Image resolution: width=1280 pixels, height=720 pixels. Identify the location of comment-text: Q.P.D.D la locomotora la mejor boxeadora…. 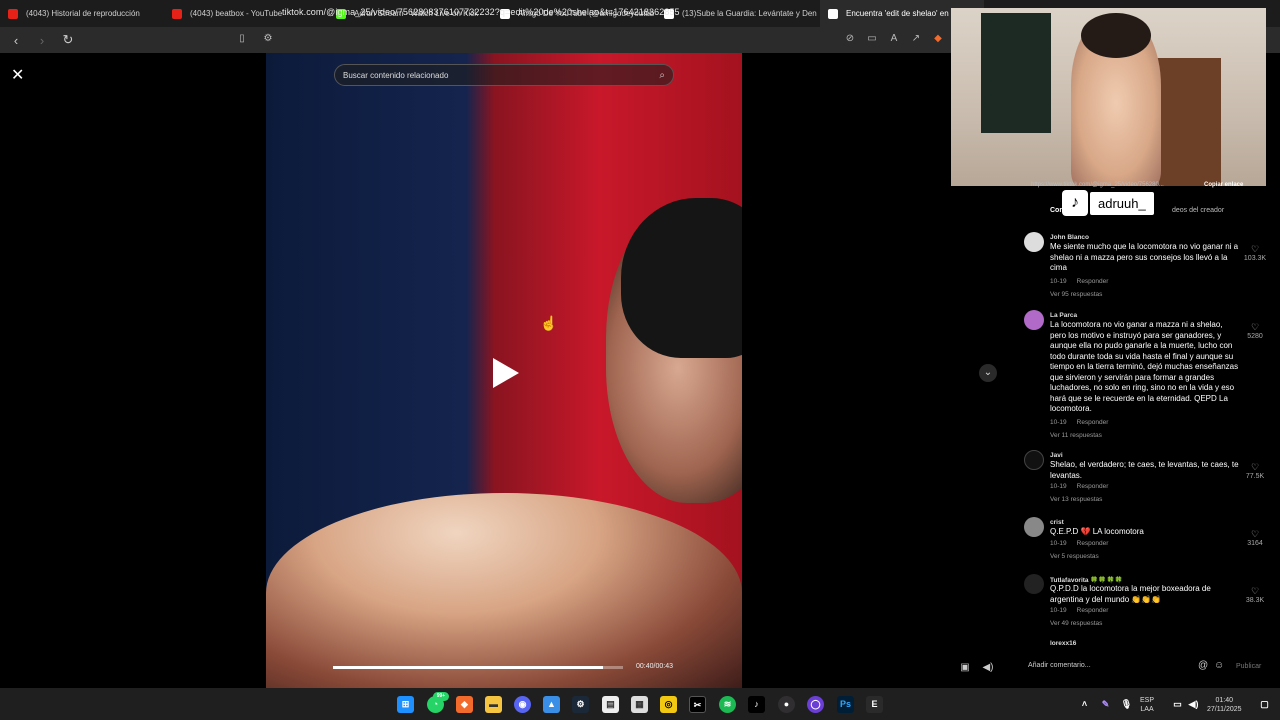
(1130, 594).